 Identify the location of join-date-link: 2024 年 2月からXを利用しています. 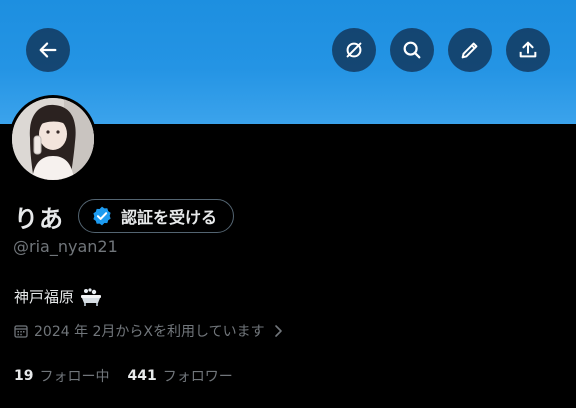
(149, 331).